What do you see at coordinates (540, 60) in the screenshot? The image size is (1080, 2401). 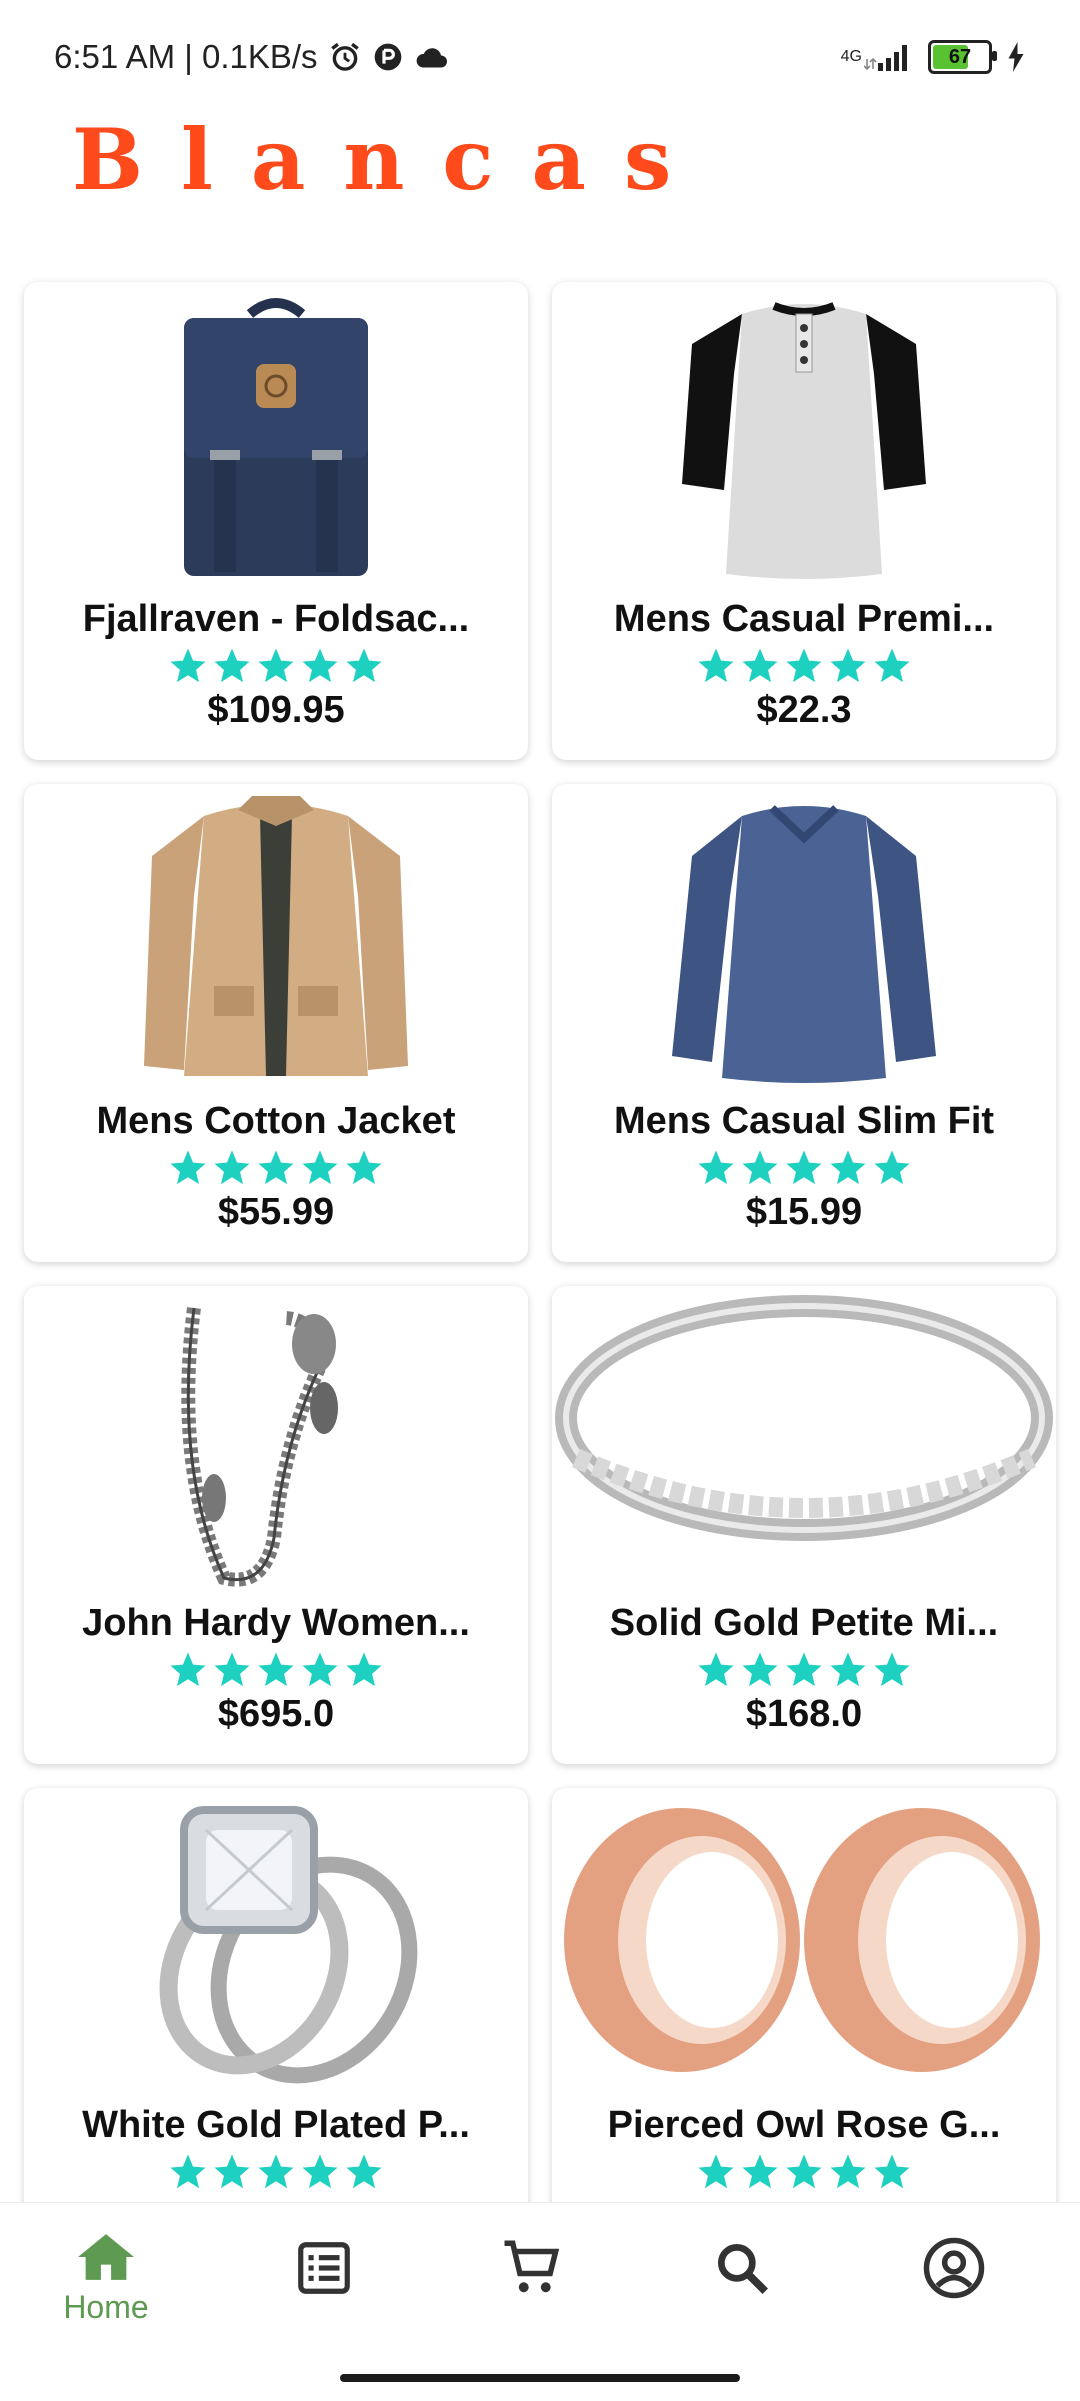 I see `status-bar: 6:51 AM | 0.1KB/s 4G 67` at bounding box center [540, 60].